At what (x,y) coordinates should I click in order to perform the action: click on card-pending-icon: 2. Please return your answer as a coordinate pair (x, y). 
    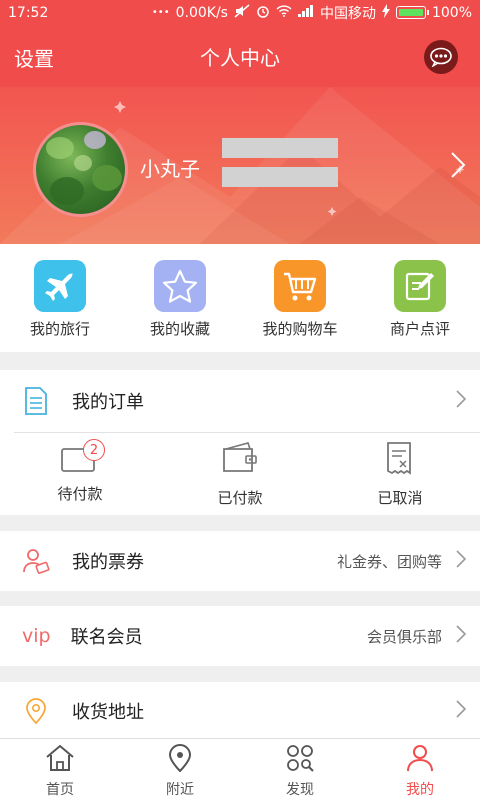
    Looking at the image, I should click on (82, 457).